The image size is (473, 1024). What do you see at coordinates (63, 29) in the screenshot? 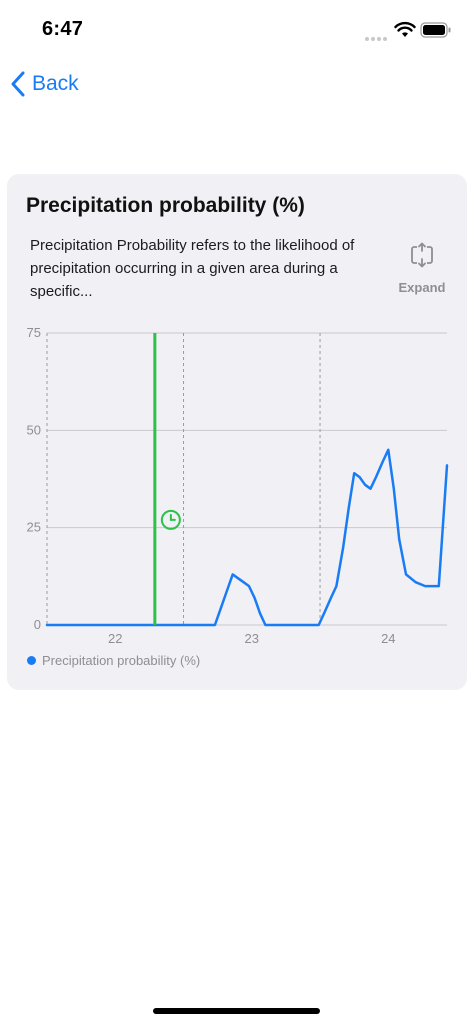
I see `status-time: 6:47` at bounding box center [63, 29].